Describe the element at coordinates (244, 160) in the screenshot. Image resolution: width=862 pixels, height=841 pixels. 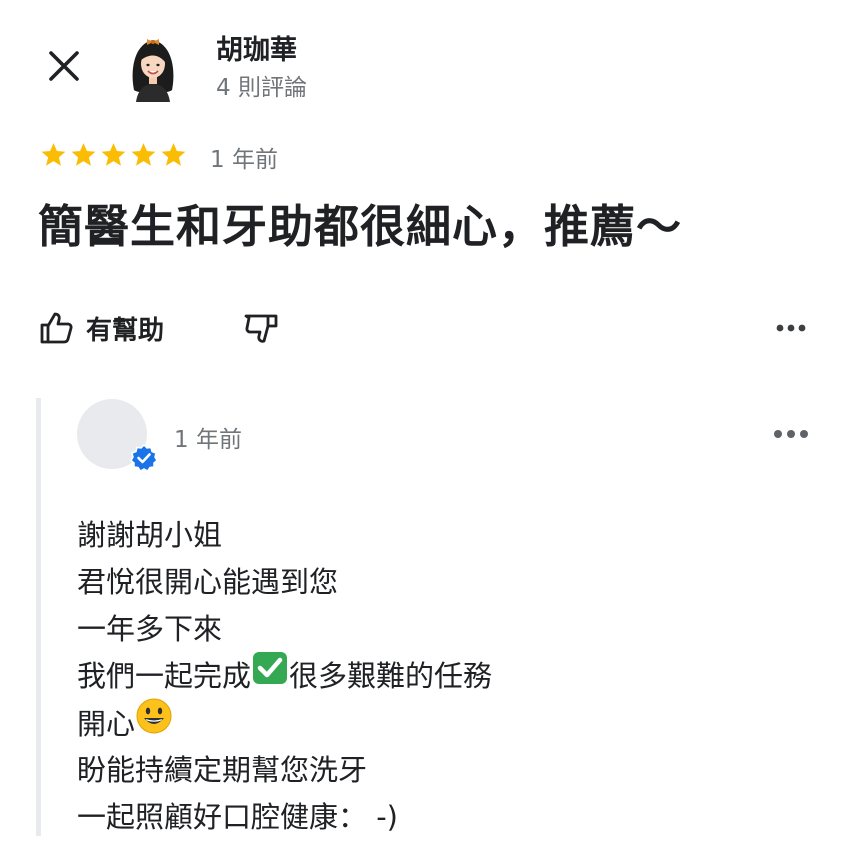
I see `review-time: 1 年前` at that location.